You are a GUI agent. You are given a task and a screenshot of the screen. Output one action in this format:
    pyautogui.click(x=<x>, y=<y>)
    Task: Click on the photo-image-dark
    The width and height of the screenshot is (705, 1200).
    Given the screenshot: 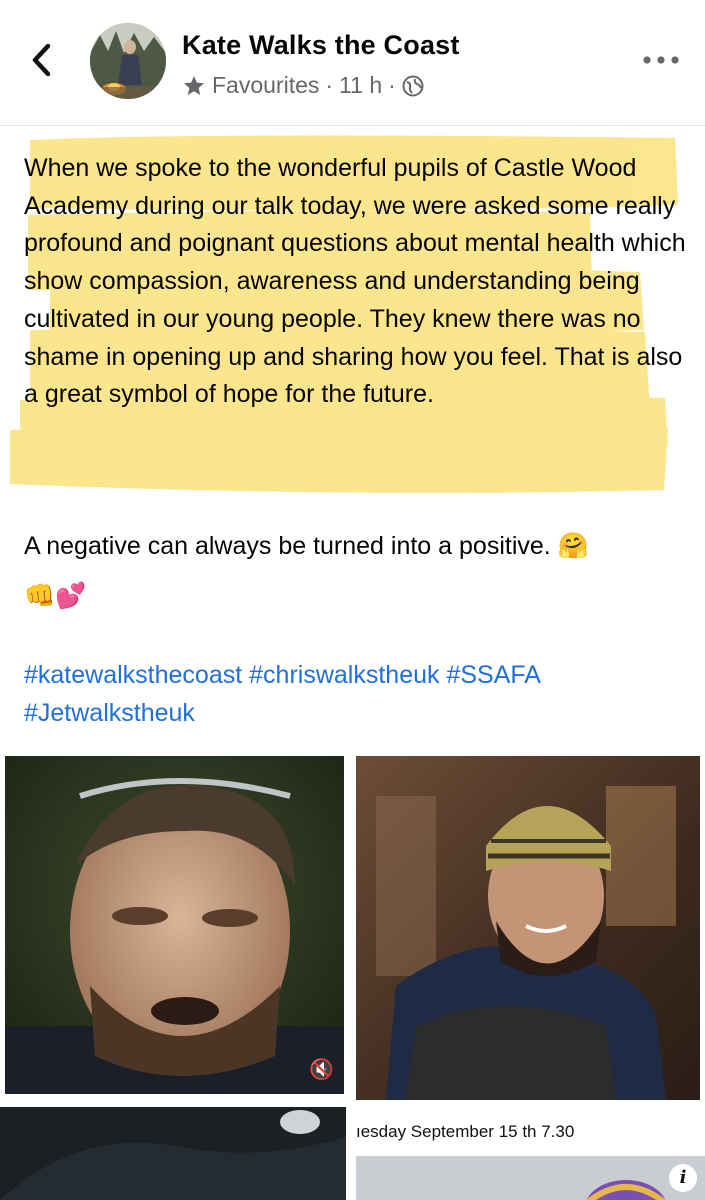 What is the action you would take?
    pyautogui.click(x=173, y=1153)
    